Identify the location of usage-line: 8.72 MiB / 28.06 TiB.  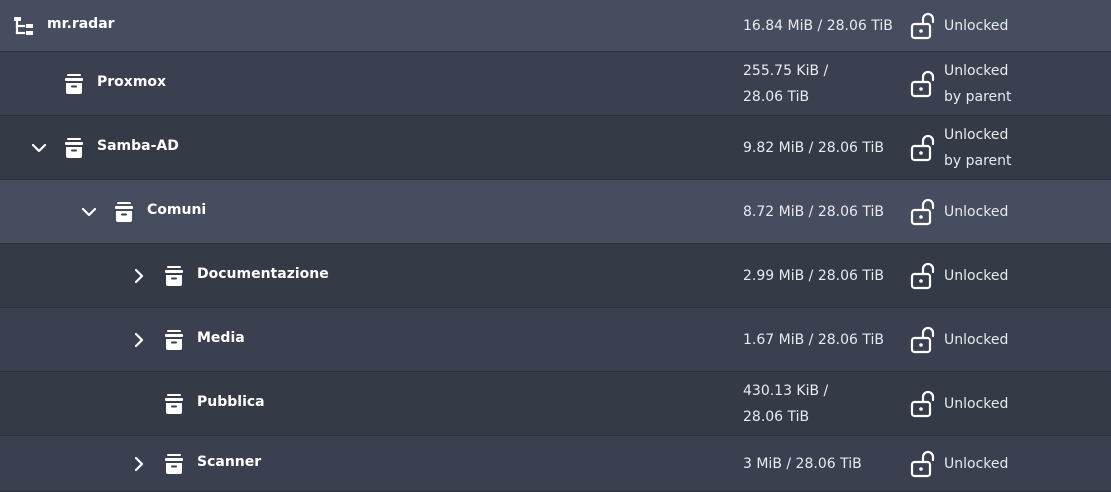
(813, 212).